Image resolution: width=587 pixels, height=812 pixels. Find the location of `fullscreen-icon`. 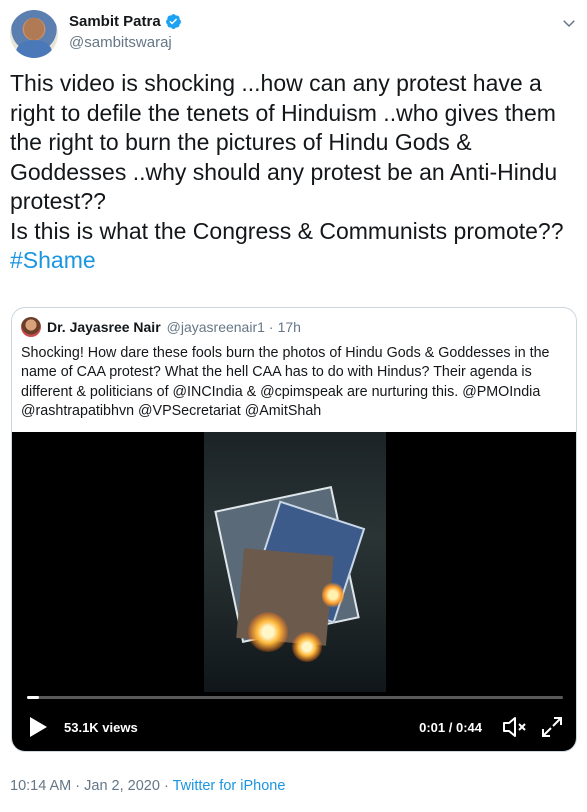

fullscreen-icon is located at coordinates (552, 727).